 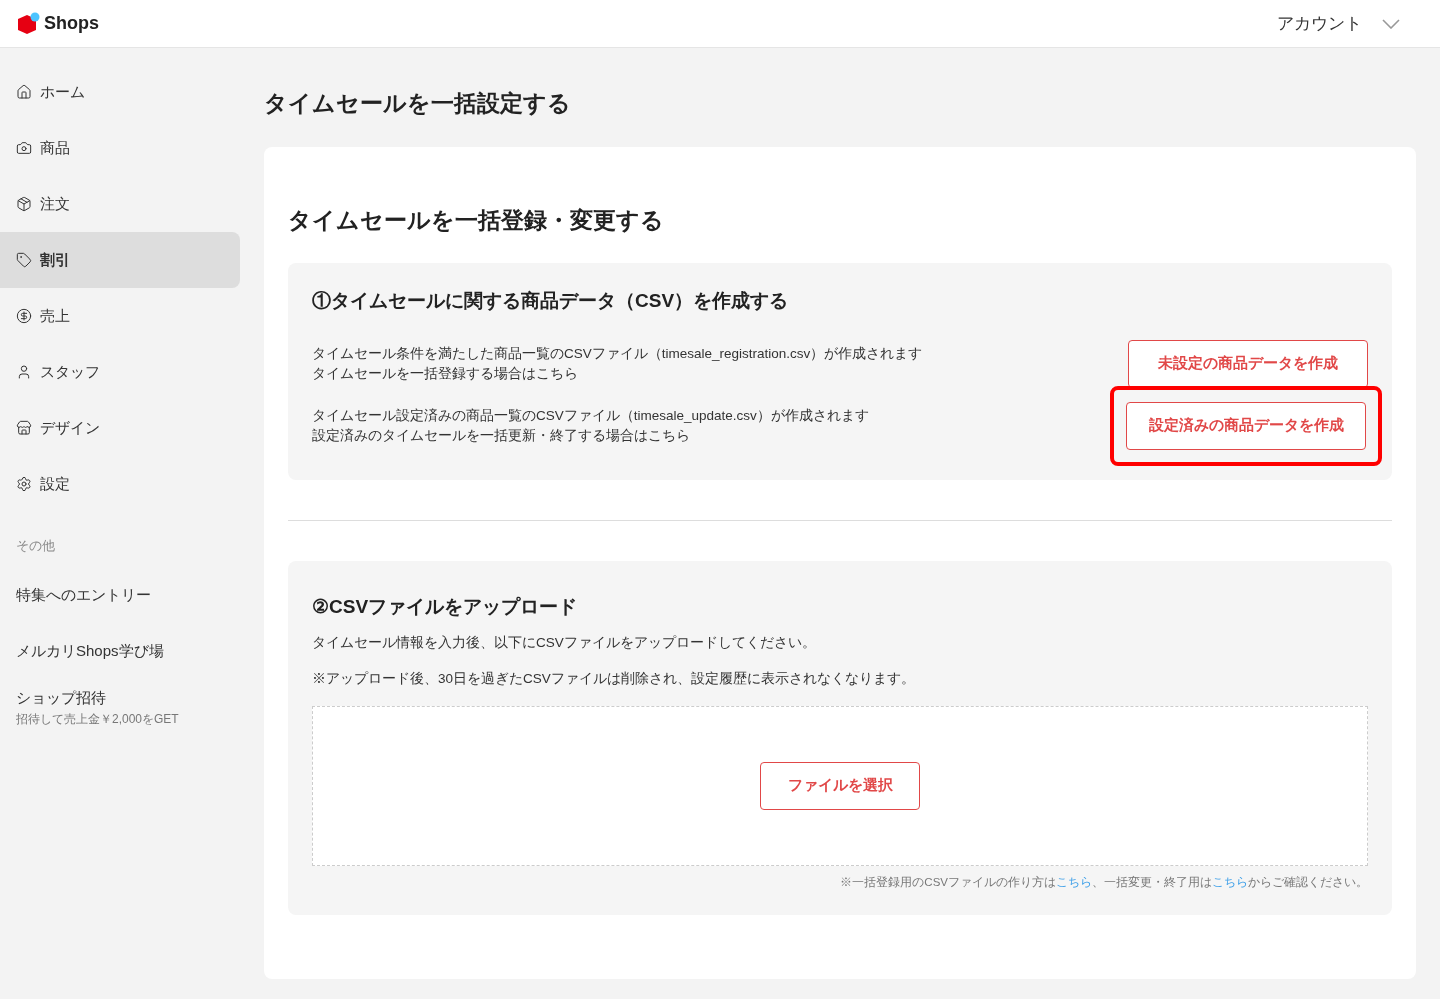 What do you see at coordinates (590, 425) in the screenshot?
I see `step-description: タイムセール設定済みの商品一覧のCSVファイル（timesale_update.csv）が作成されます 設定済みのタイムセールを一括更新・終了する場合はこちら` at bounding box center [590, 425].